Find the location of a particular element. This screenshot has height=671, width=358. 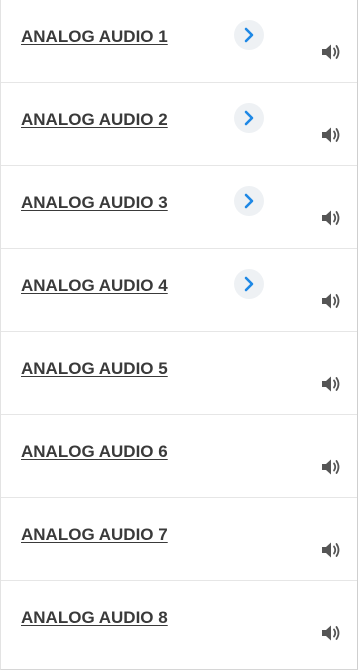

channel-row-7: ANALOG AUDIO 7 is located at coordinates (179, 539).